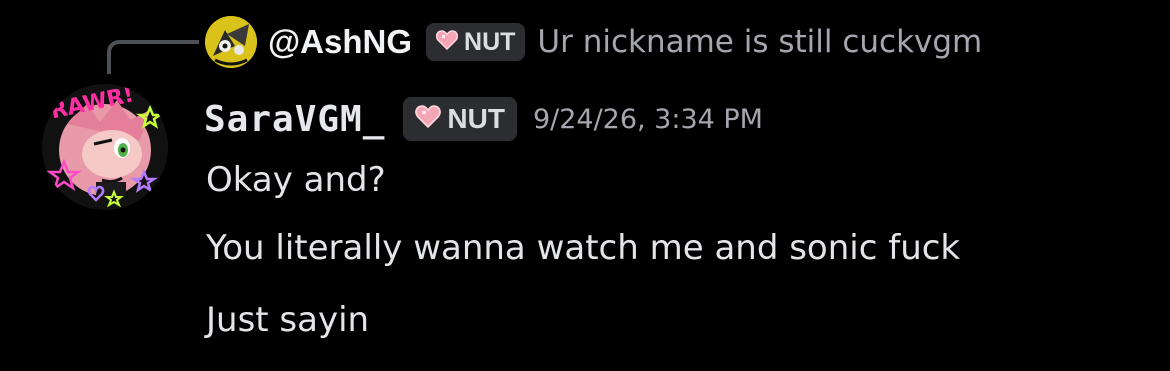 This screenshot has width=1170, height=371. Describe the element at coordinates (759, 42) in the screenshot. I see `reply-preview-text: Ur nickname is still cuckvgm` at that location.